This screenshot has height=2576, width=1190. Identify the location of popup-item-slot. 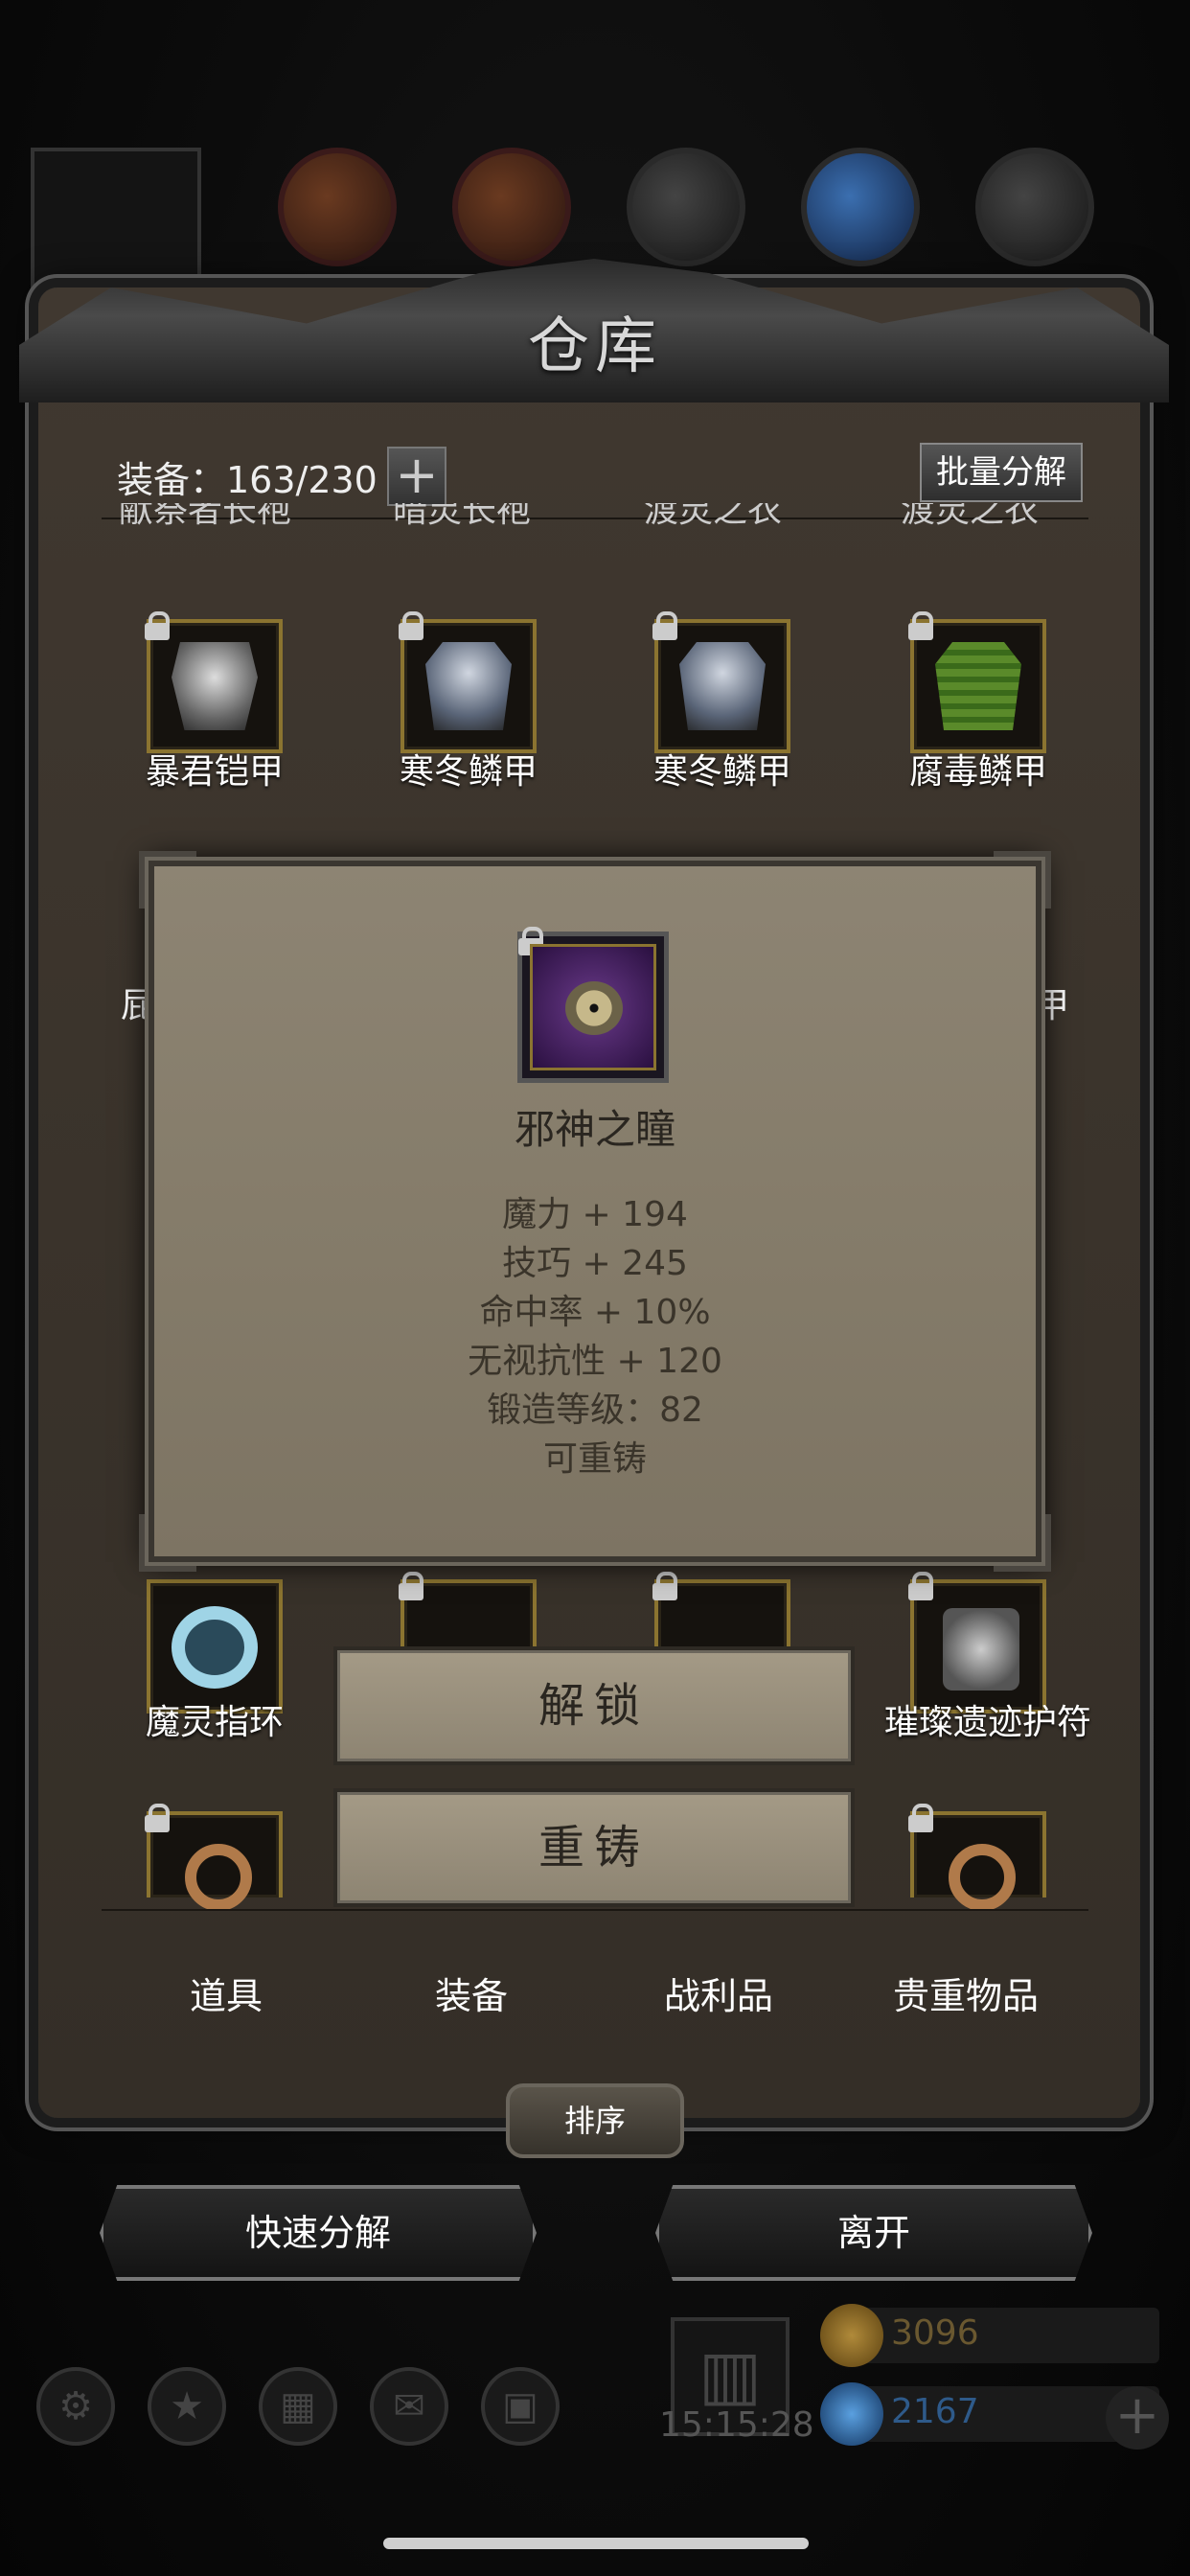
(593, 1005).